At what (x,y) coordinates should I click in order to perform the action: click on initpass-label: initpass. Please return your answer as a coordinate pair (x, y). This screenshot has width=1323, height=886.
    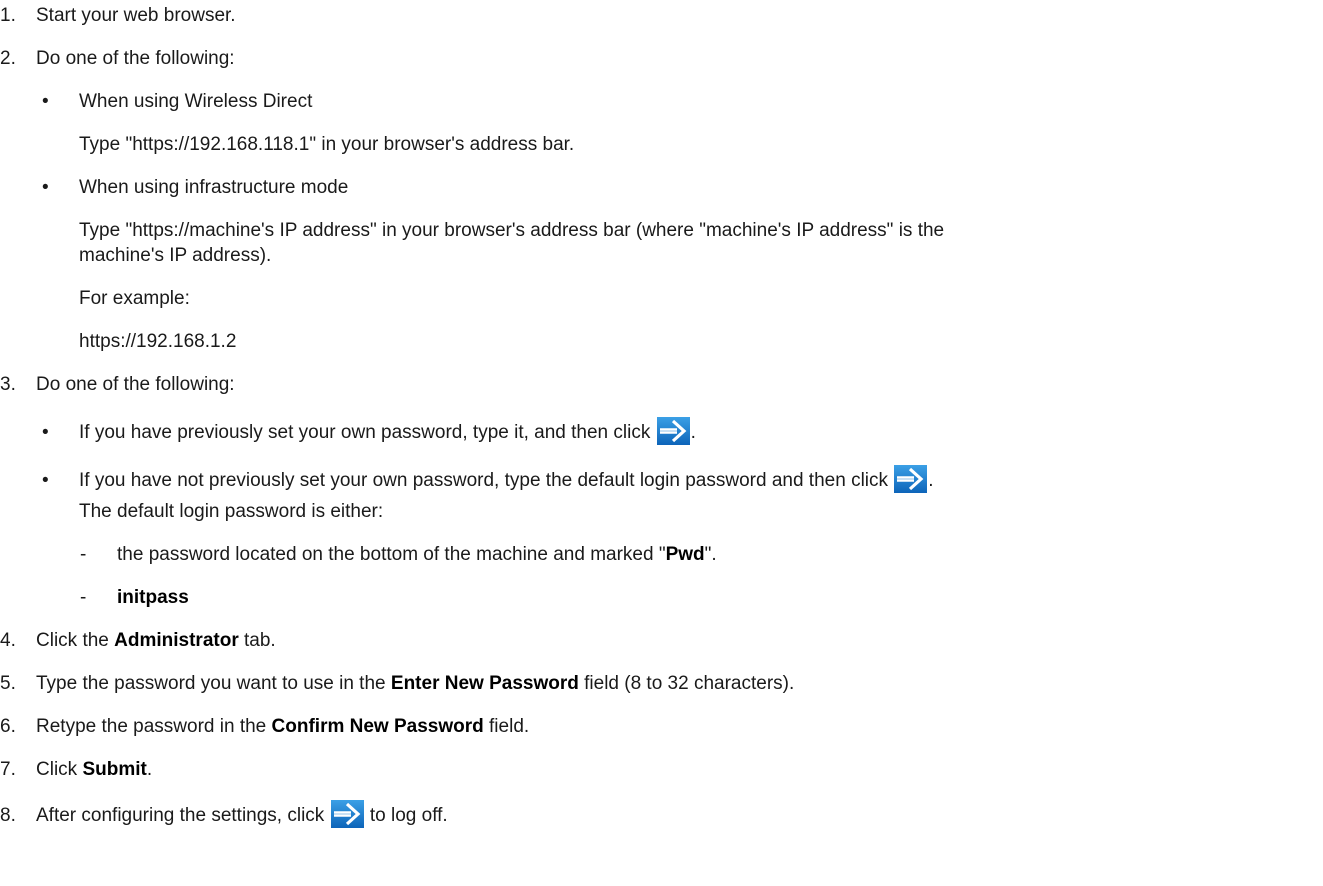
    Looking at the image, I should click on (153, 597).